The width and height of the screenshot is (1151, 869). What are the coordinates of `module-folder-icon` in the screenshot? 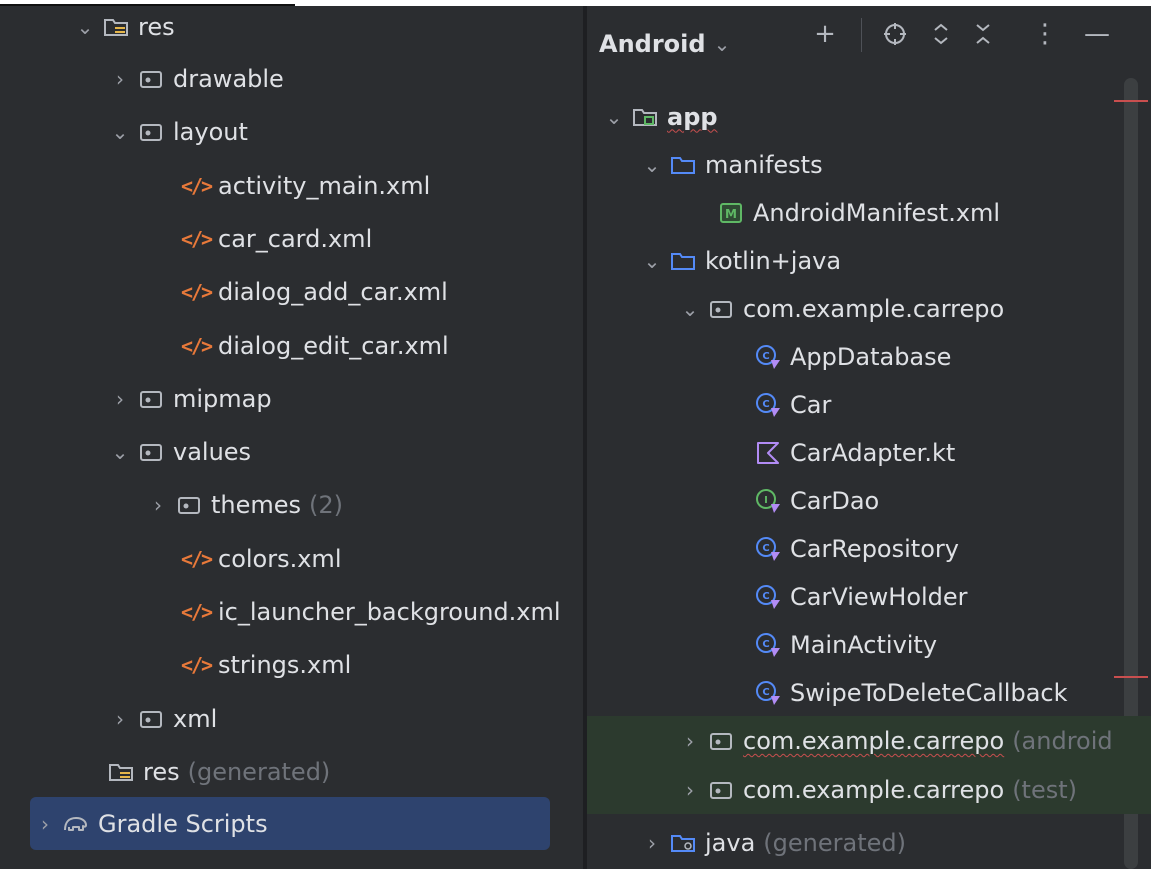 It's located at (645, 117).